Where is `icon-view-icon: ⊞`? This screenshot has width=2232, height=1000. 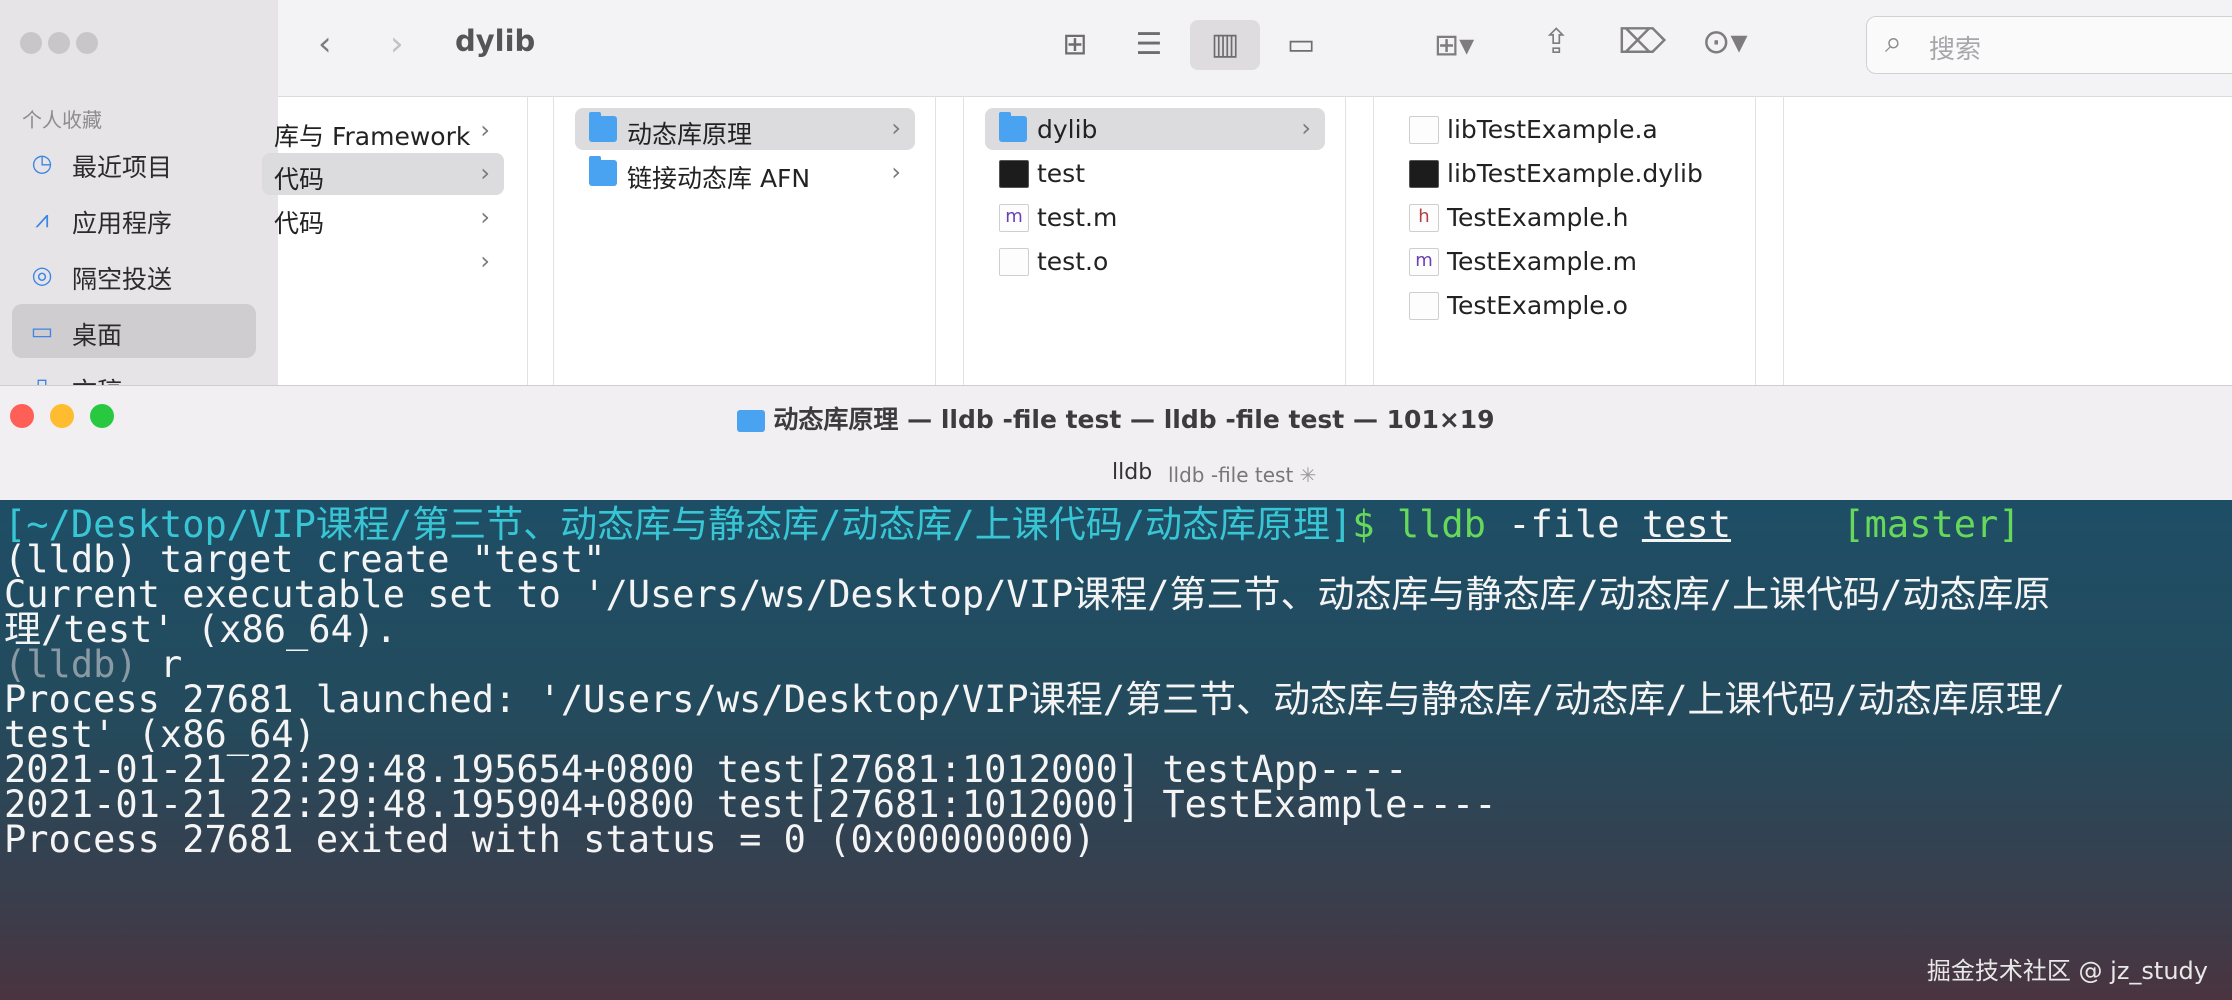
icon-view-icon: ⊞ is located at coordinates (1075, 45).